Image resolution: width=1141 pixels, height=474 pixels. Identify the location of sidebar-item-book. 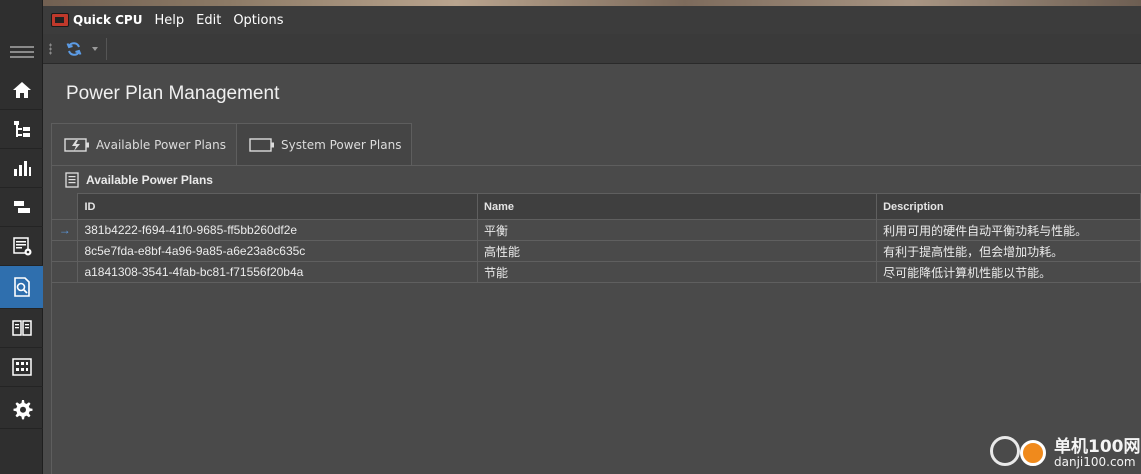
(21, 328).